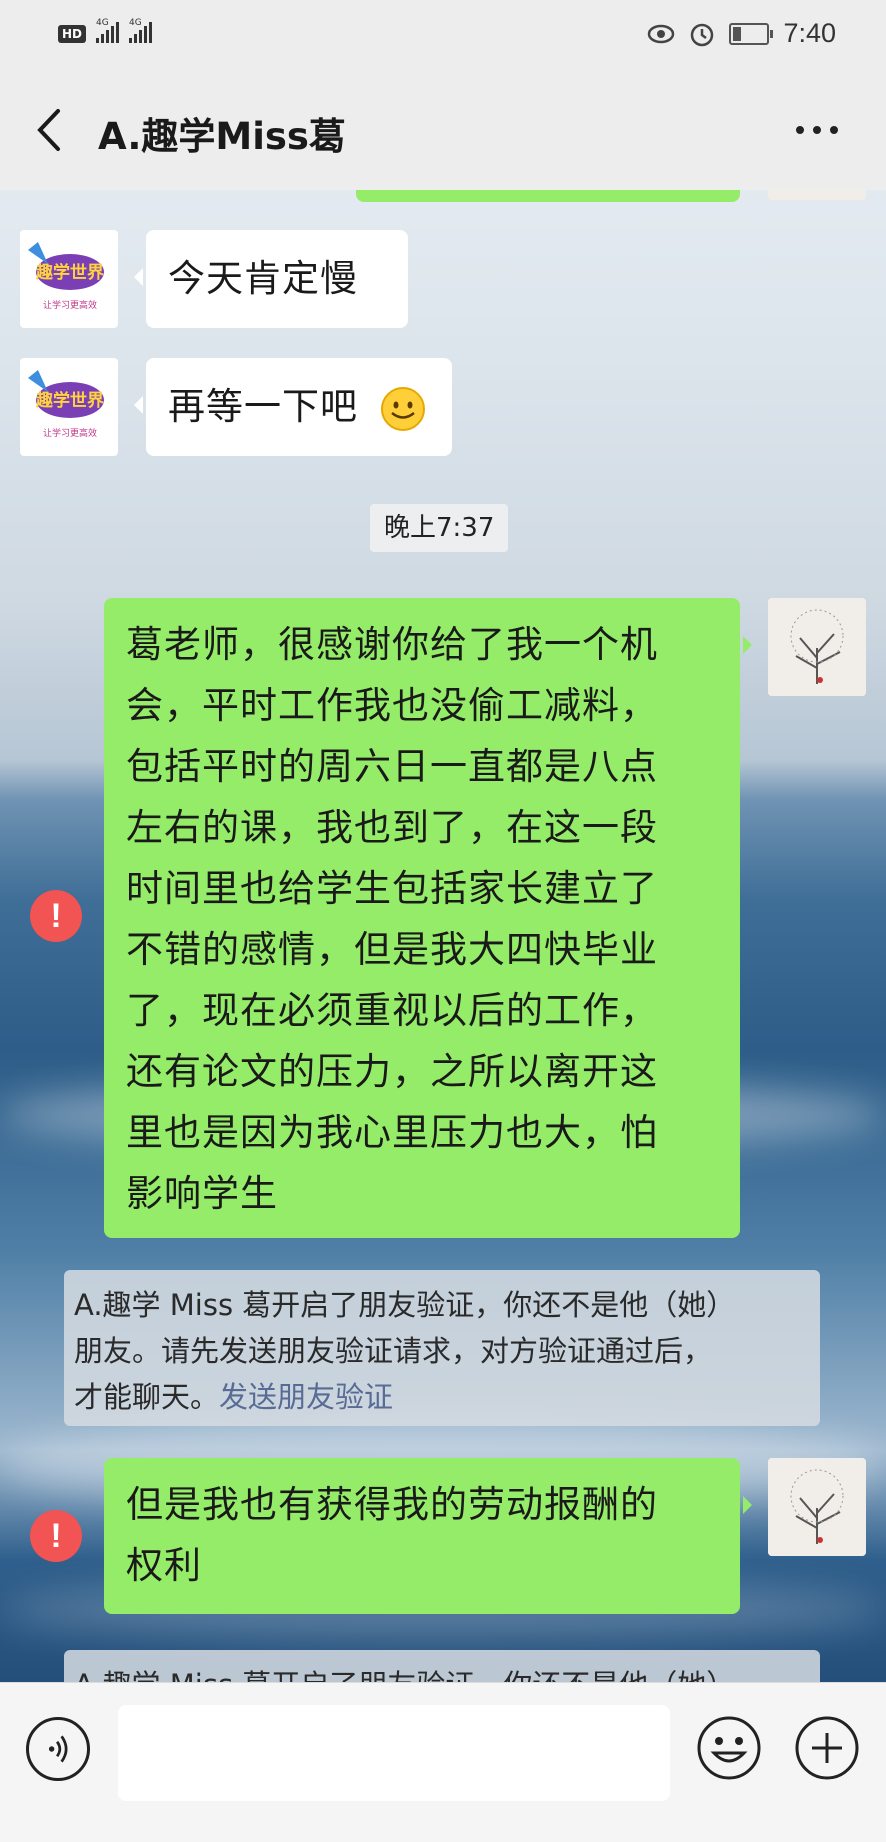  Describe the element at coordinates (443, 95) in the screenshot. I see `app-header: HD 4G 4G 7:40 A.趣学Miss葛` at that location.